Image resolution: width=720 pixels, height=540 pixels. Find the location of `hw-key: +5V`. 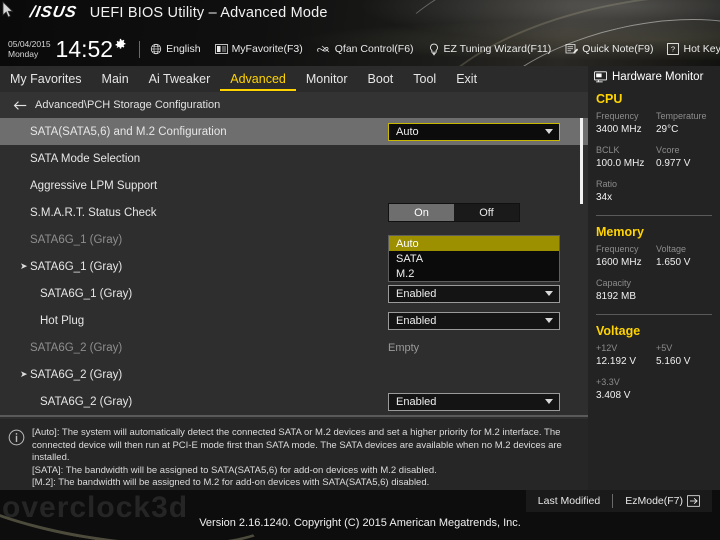

hw-key: +5V is located at coordinates (664, 348).